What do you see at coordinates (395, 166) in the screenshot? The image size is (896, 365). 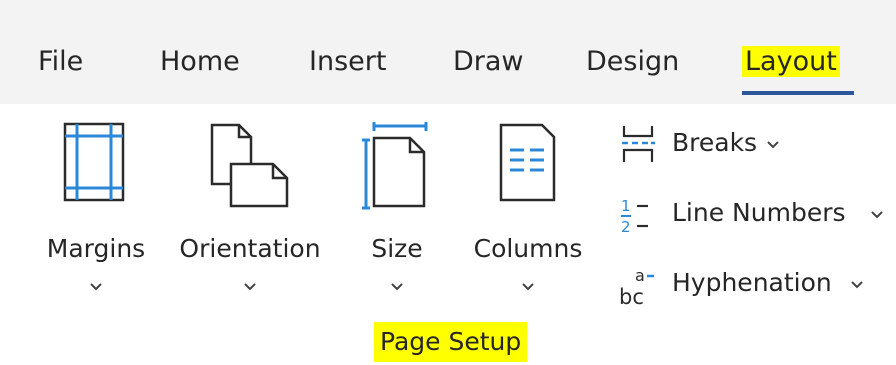 I see `page-size-icon` at bounding box center [395, 166].